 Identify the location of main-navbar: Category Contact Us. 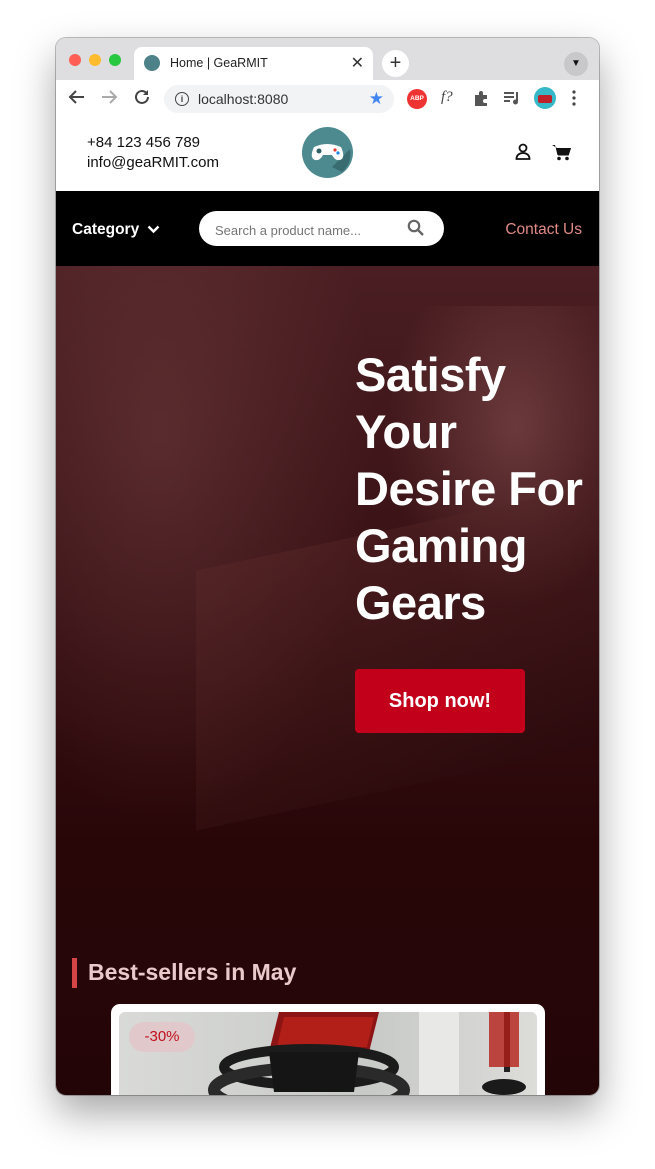
(327, 228).